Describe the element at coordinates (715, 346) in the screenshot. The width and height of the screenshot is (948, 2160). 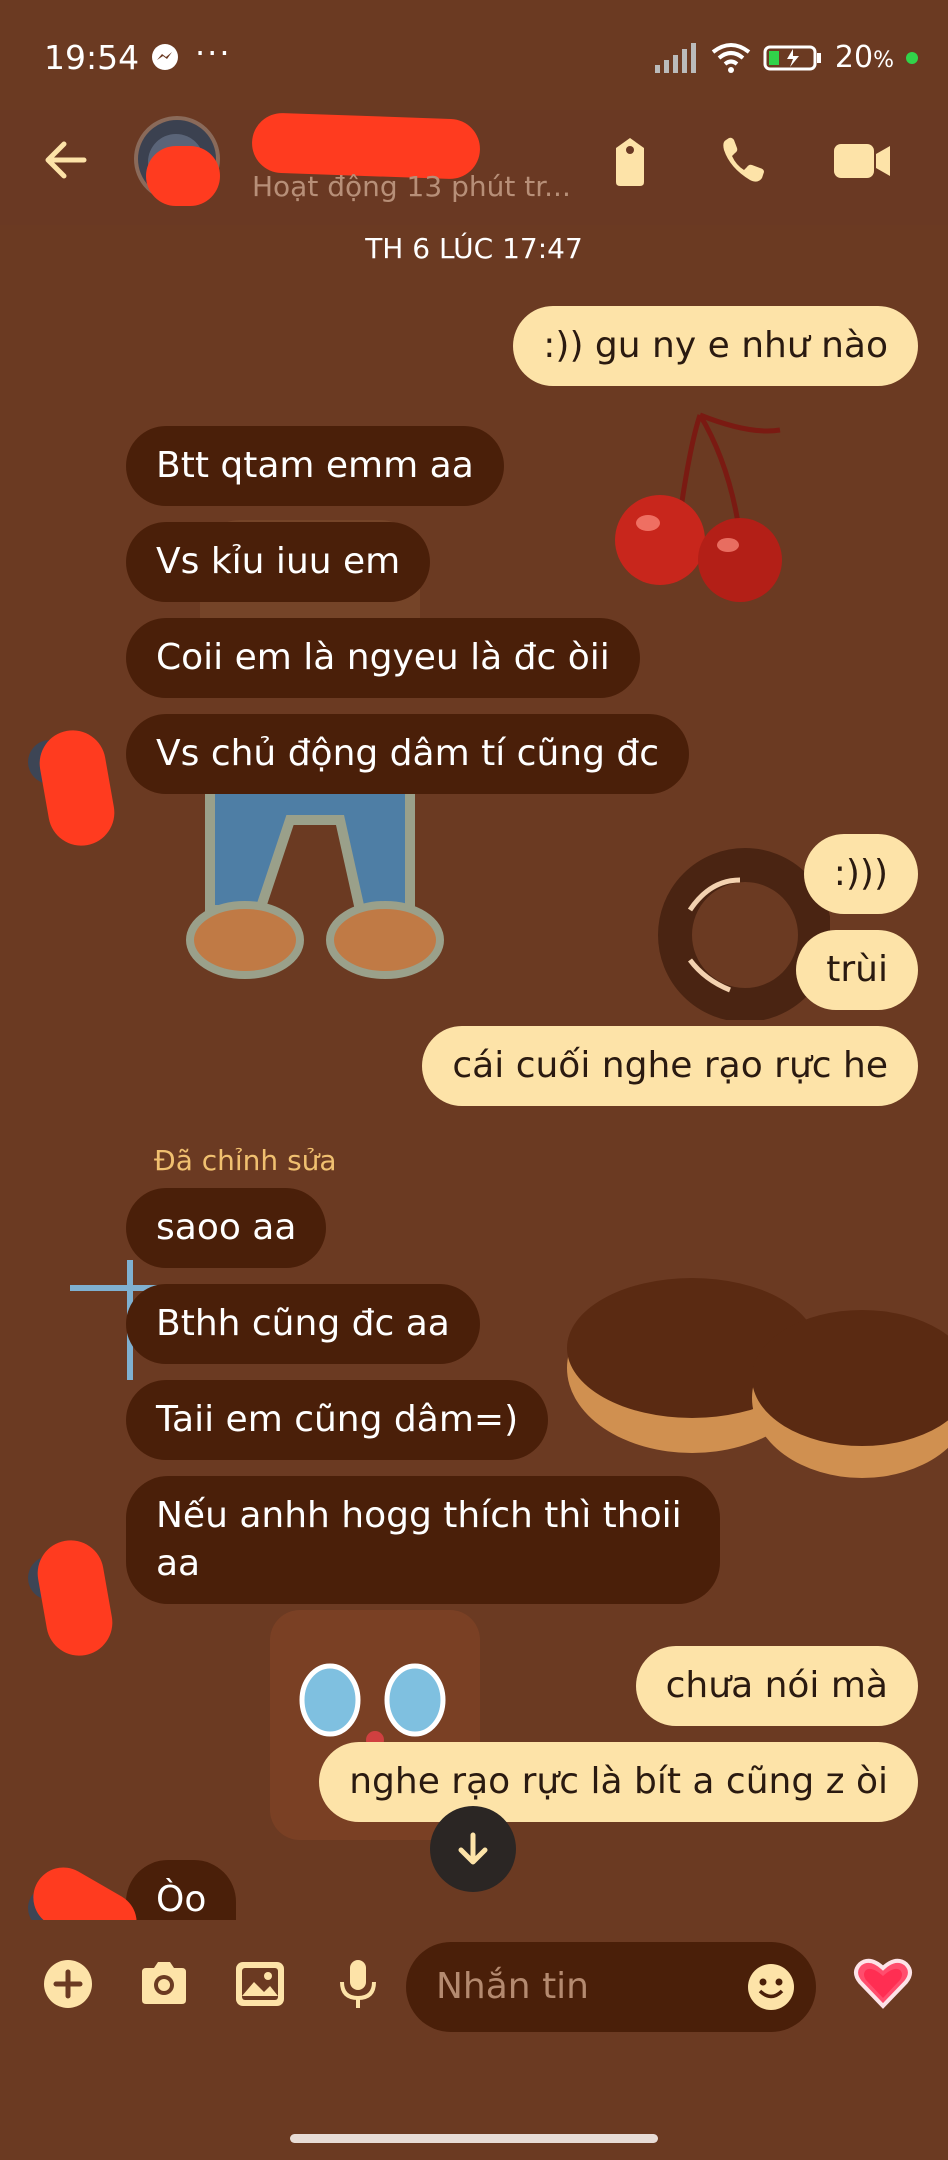
I see `outgoing-message: :)) gu ny e như nào` at that location.